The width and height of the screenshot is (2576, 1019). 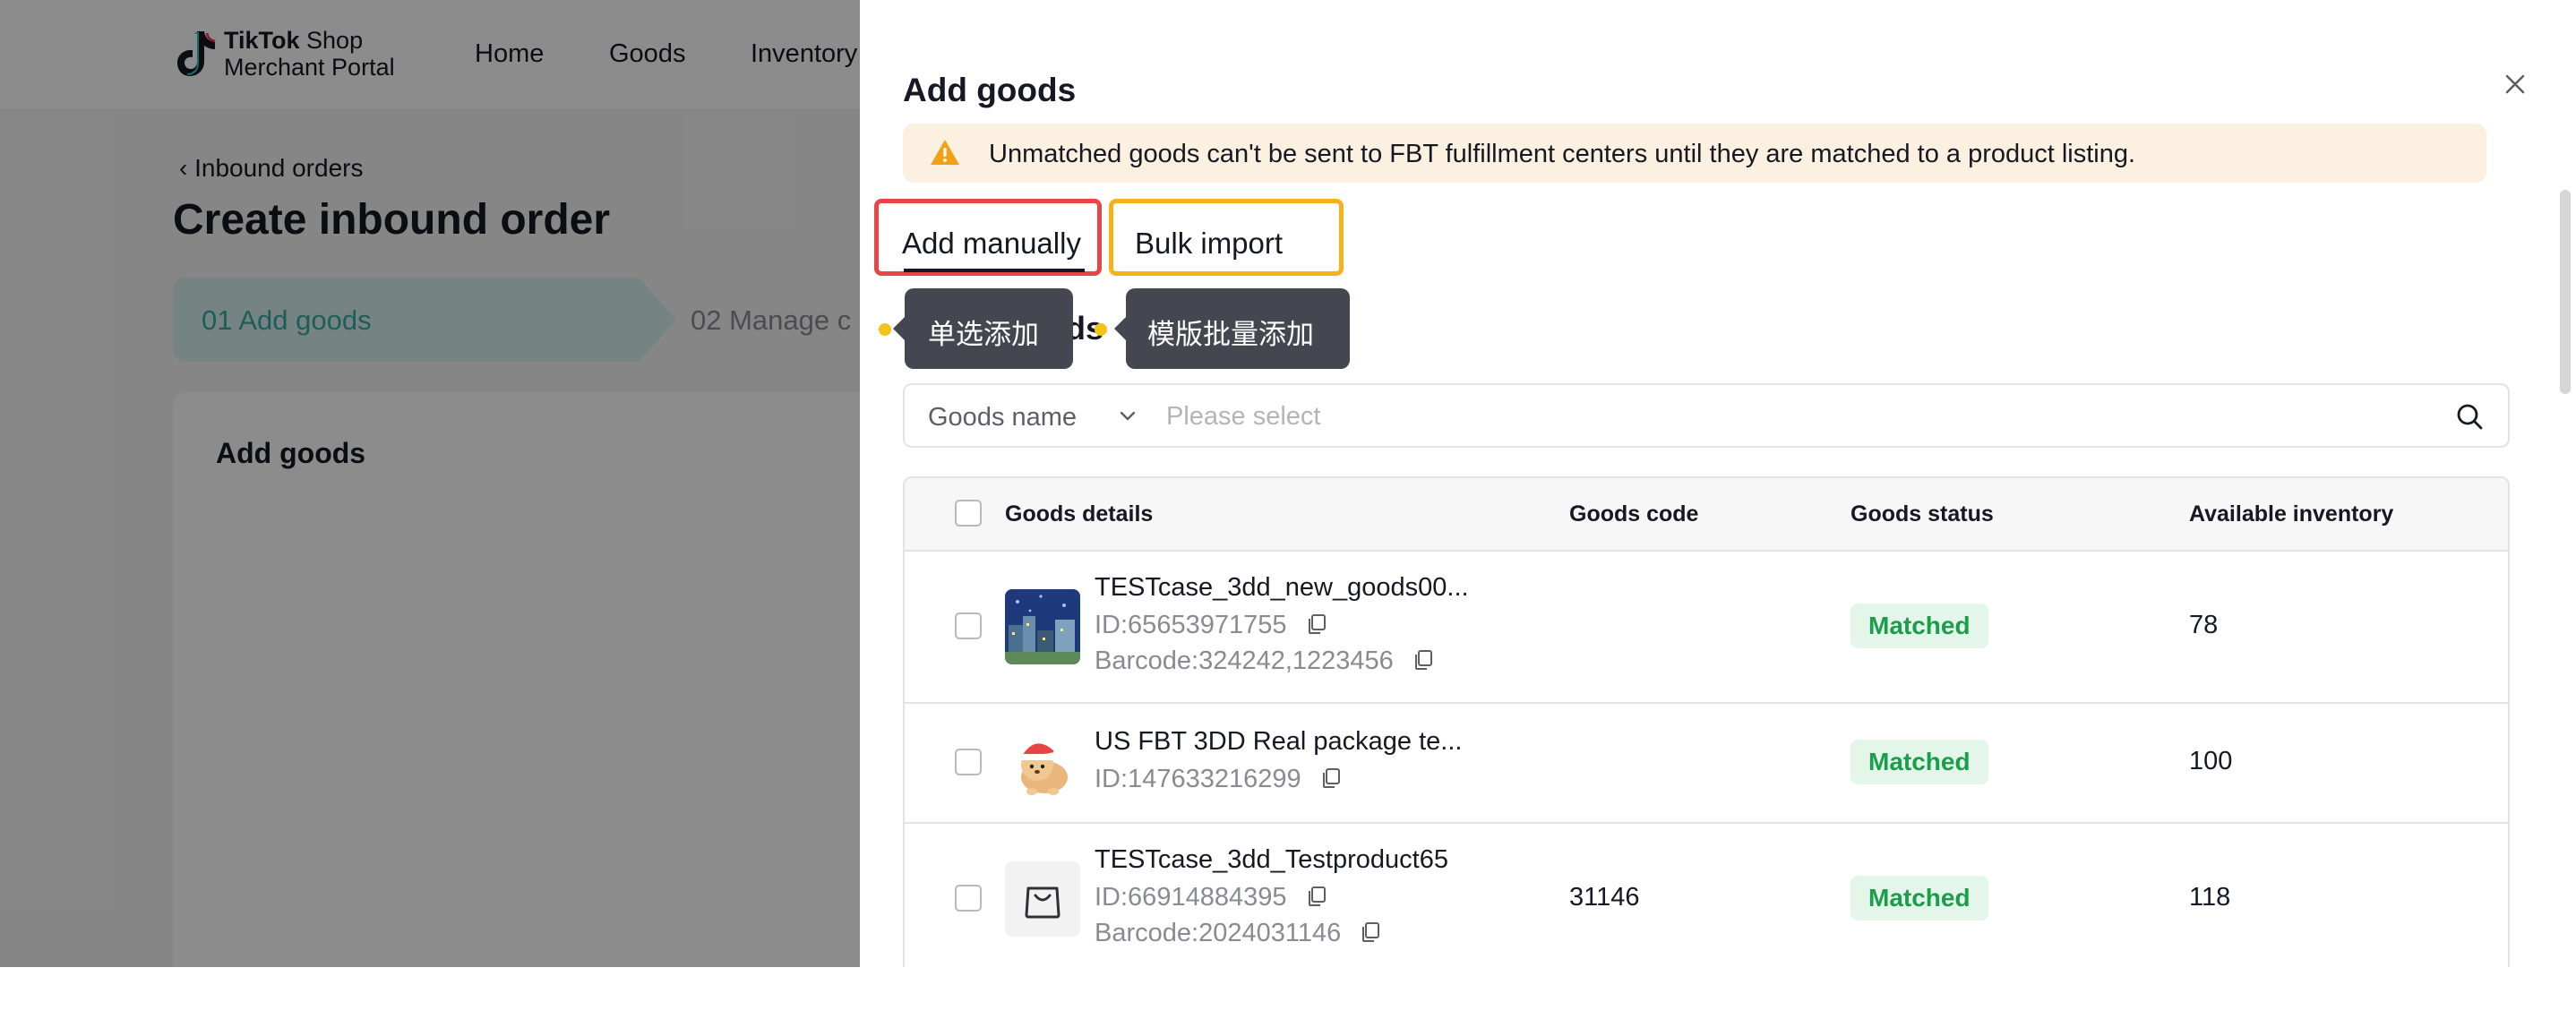 I want to click on tooltip-bulk-add: 模版批量添加, so click(x=1238, y=328).